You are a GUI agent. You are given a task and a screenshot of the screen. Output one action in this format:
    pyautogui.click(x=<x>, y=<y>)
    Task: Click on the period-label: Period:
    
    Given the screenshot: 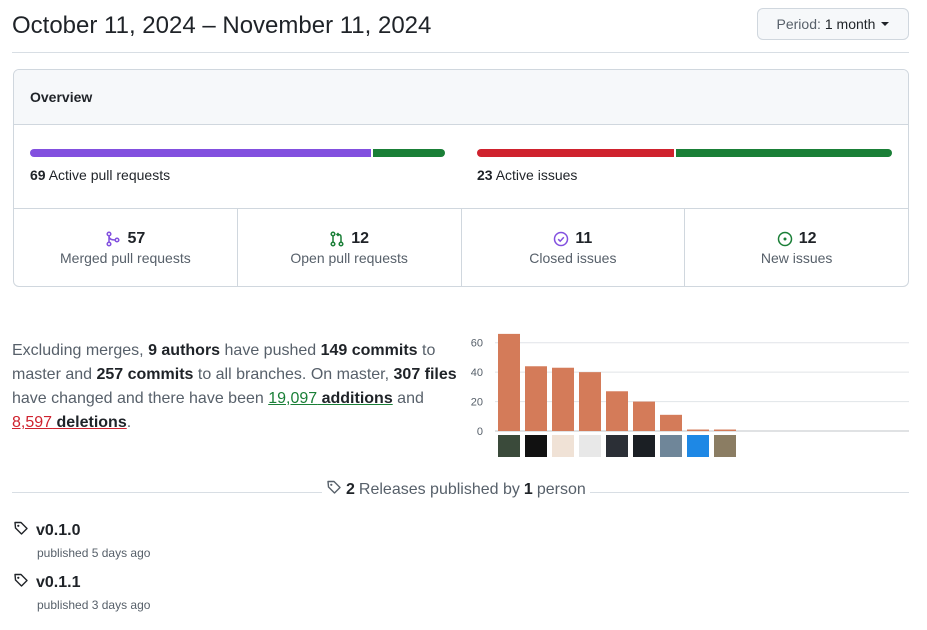 What is the action you would take?
    pyautogui.click(x=798, y=24)
    